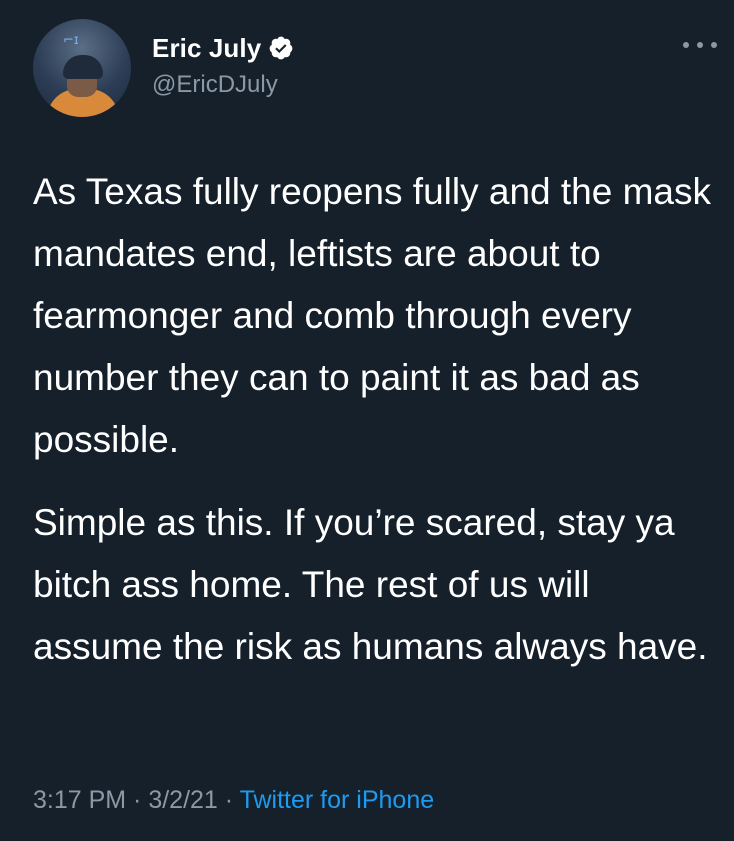 The width and height of the screenshot is (734, 841). I want to click on avatar: ⌐ɪ, so click(82, 68).